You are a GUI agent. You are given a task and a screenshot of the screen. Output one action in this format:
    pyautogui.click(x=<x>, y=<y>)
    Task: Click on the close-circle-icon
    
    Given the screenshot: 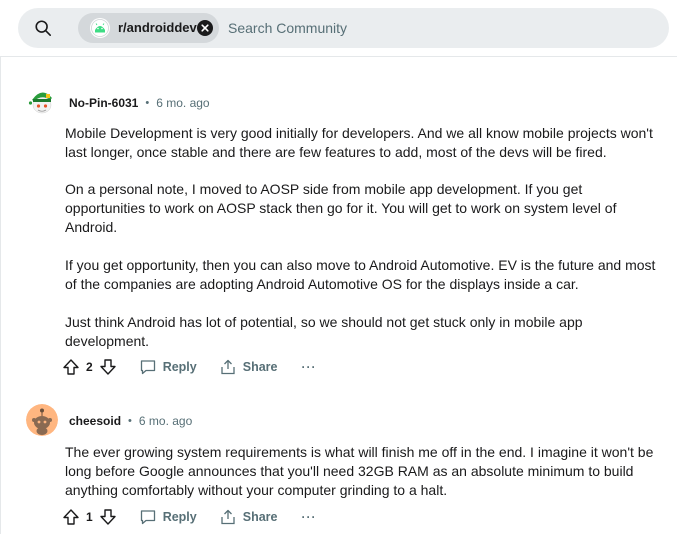 What is the action you would take?
    pyautogui.click(x=205, y=28)
    